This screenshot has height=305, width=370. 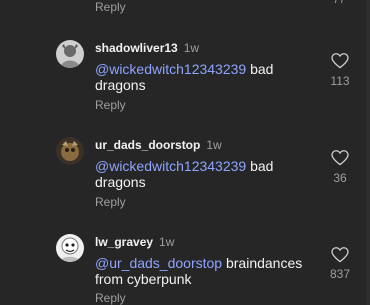 I want to click on like-count: 77, so click(x=339, y=3).